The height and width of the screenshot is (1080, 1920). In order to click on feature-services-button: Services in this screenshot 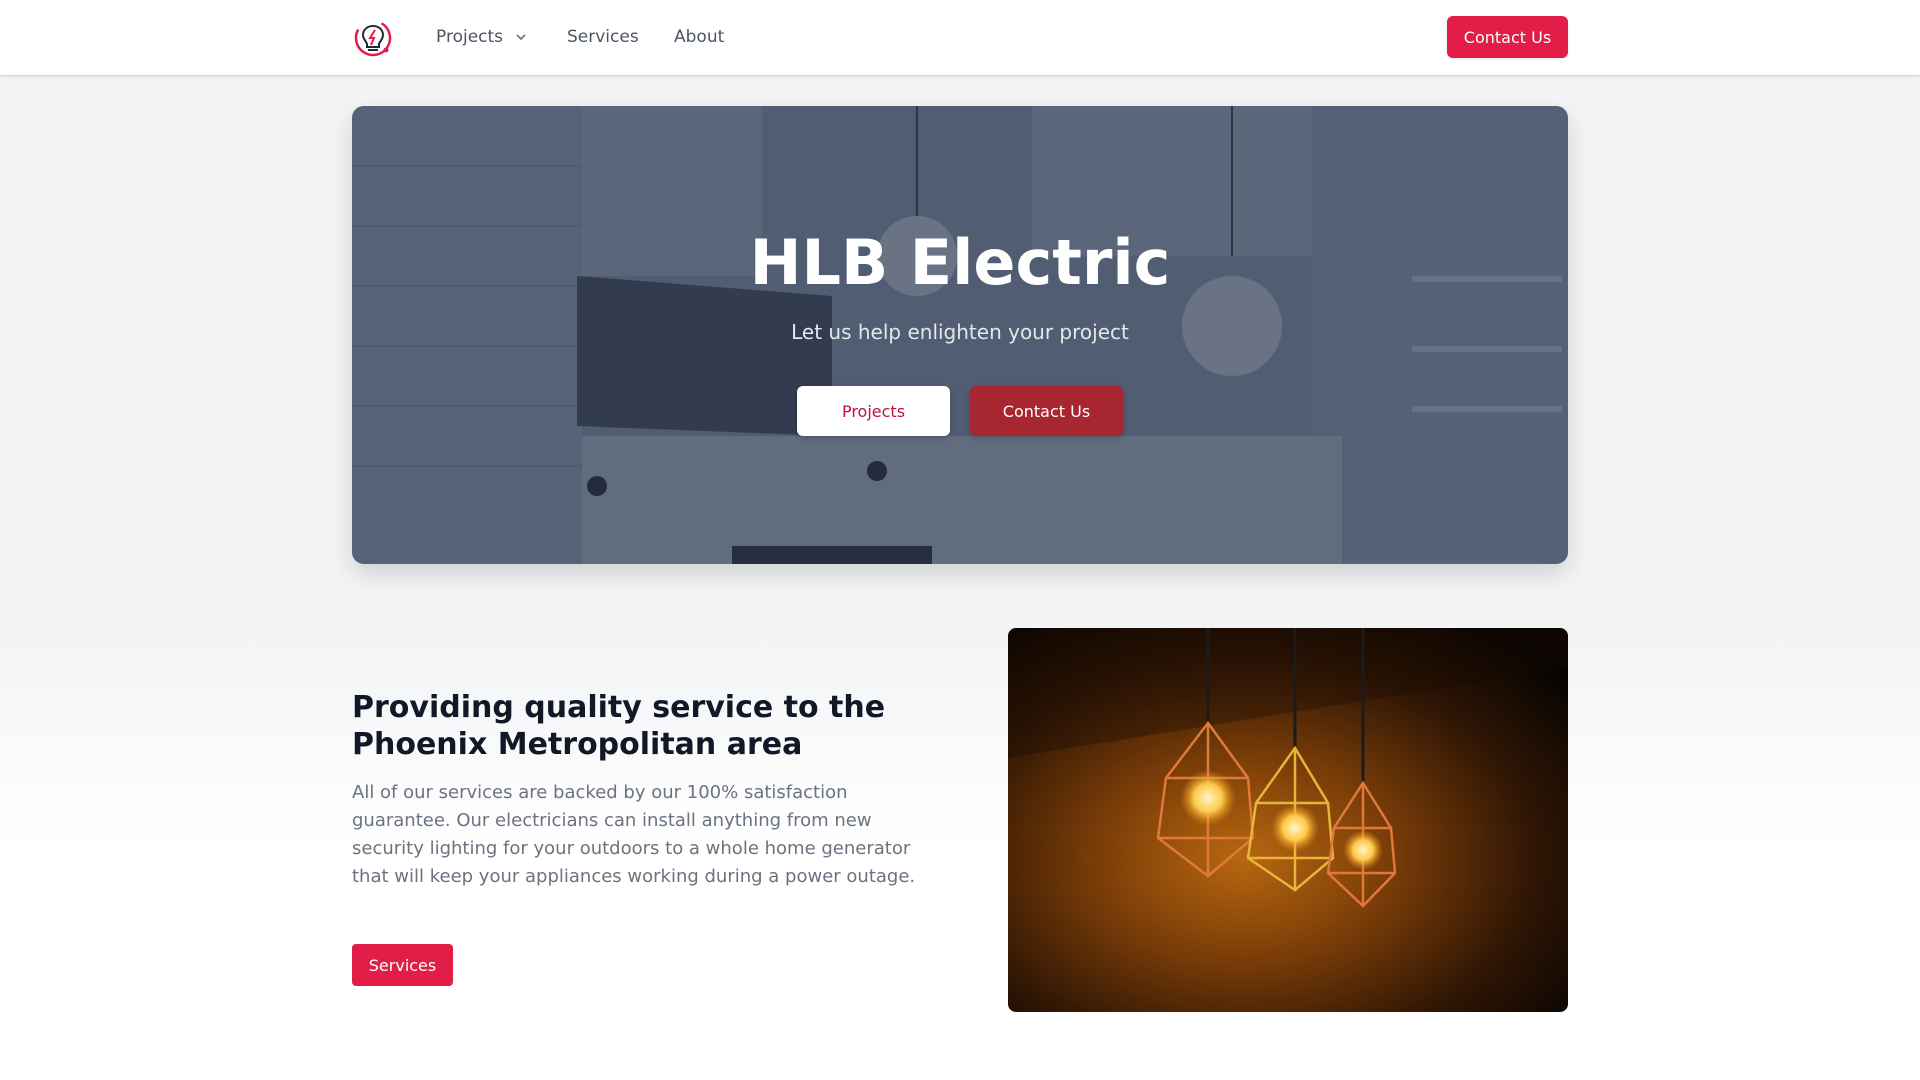, I will do `click(402, 965)`.